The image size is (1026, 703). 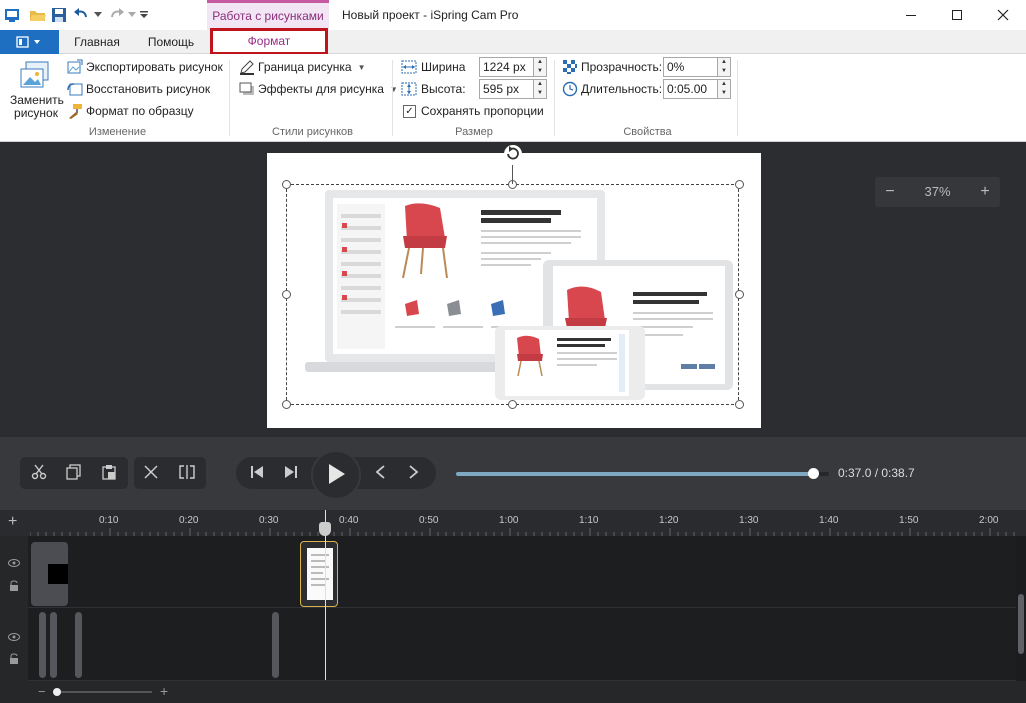 What do you see at coordinates (691, 67) in the screenshot?
I see `transparency-input: 0%` at bounding box center [691, 67].